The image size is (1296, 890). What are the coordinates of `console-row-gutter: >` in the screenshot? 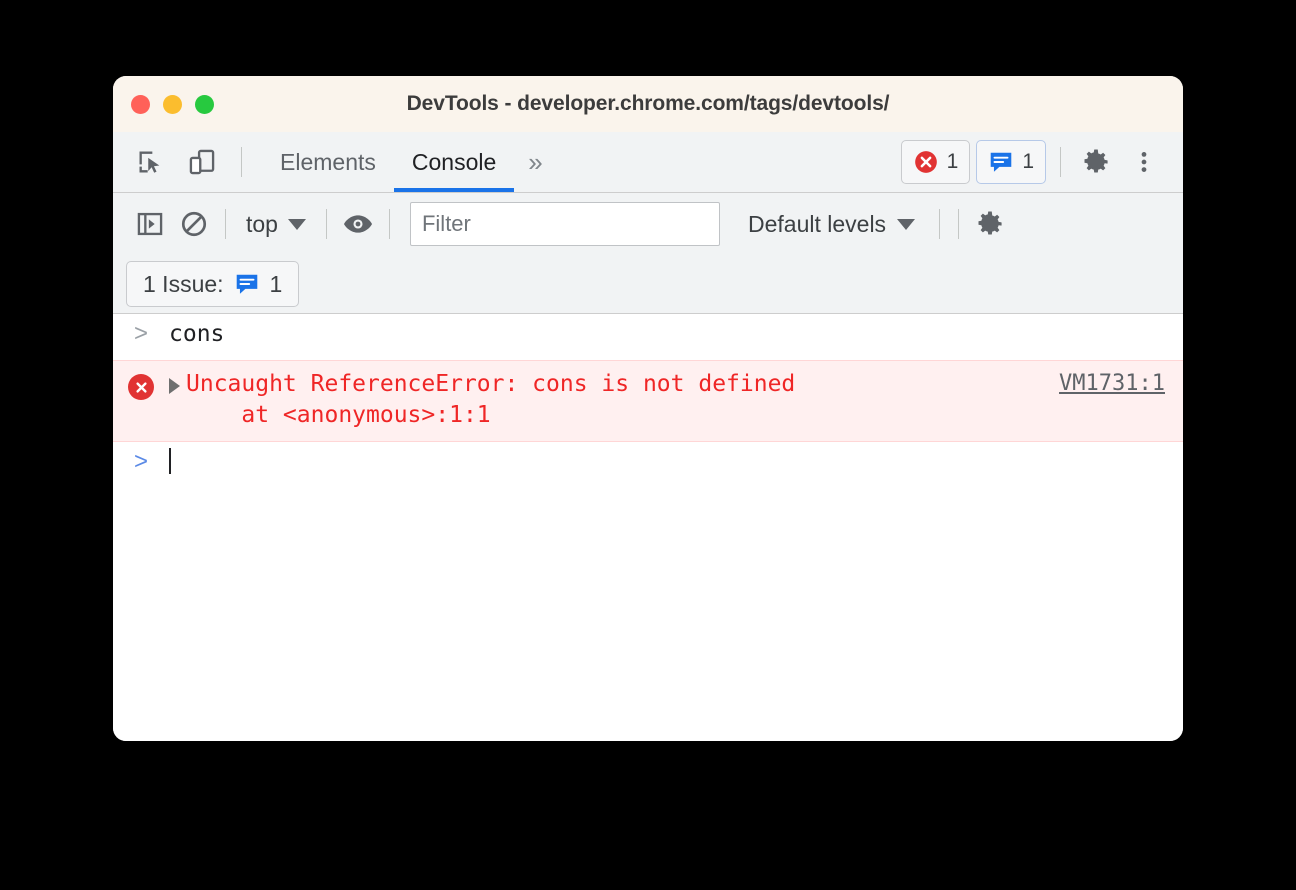 It's located at (141, 333).